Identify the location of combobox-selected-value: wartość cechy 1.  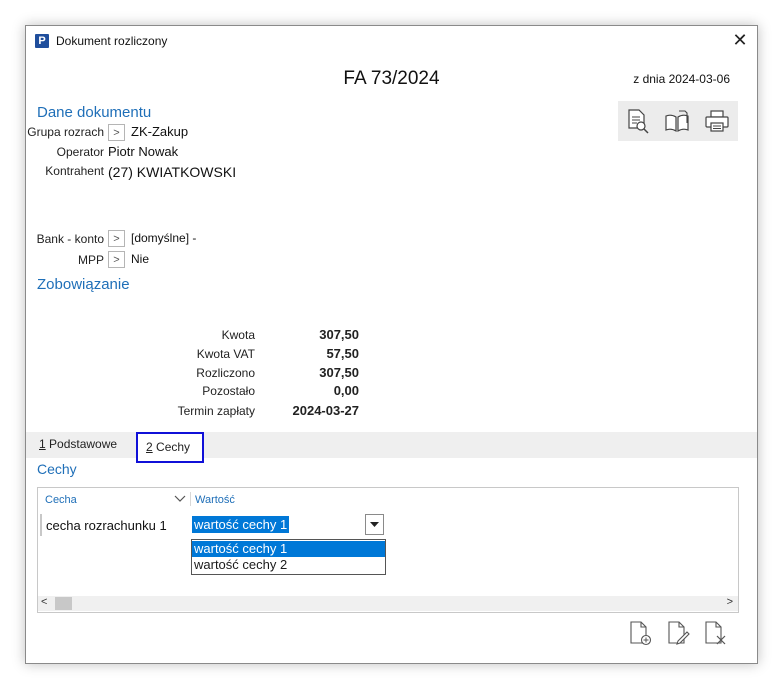
(241, 524).